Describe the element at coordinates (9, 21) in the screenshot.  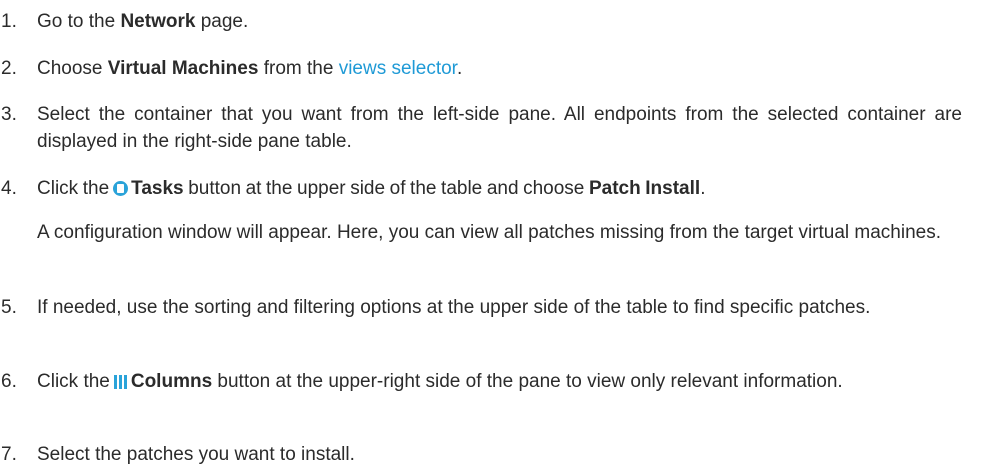
I see `step-number: 1.` at that location.